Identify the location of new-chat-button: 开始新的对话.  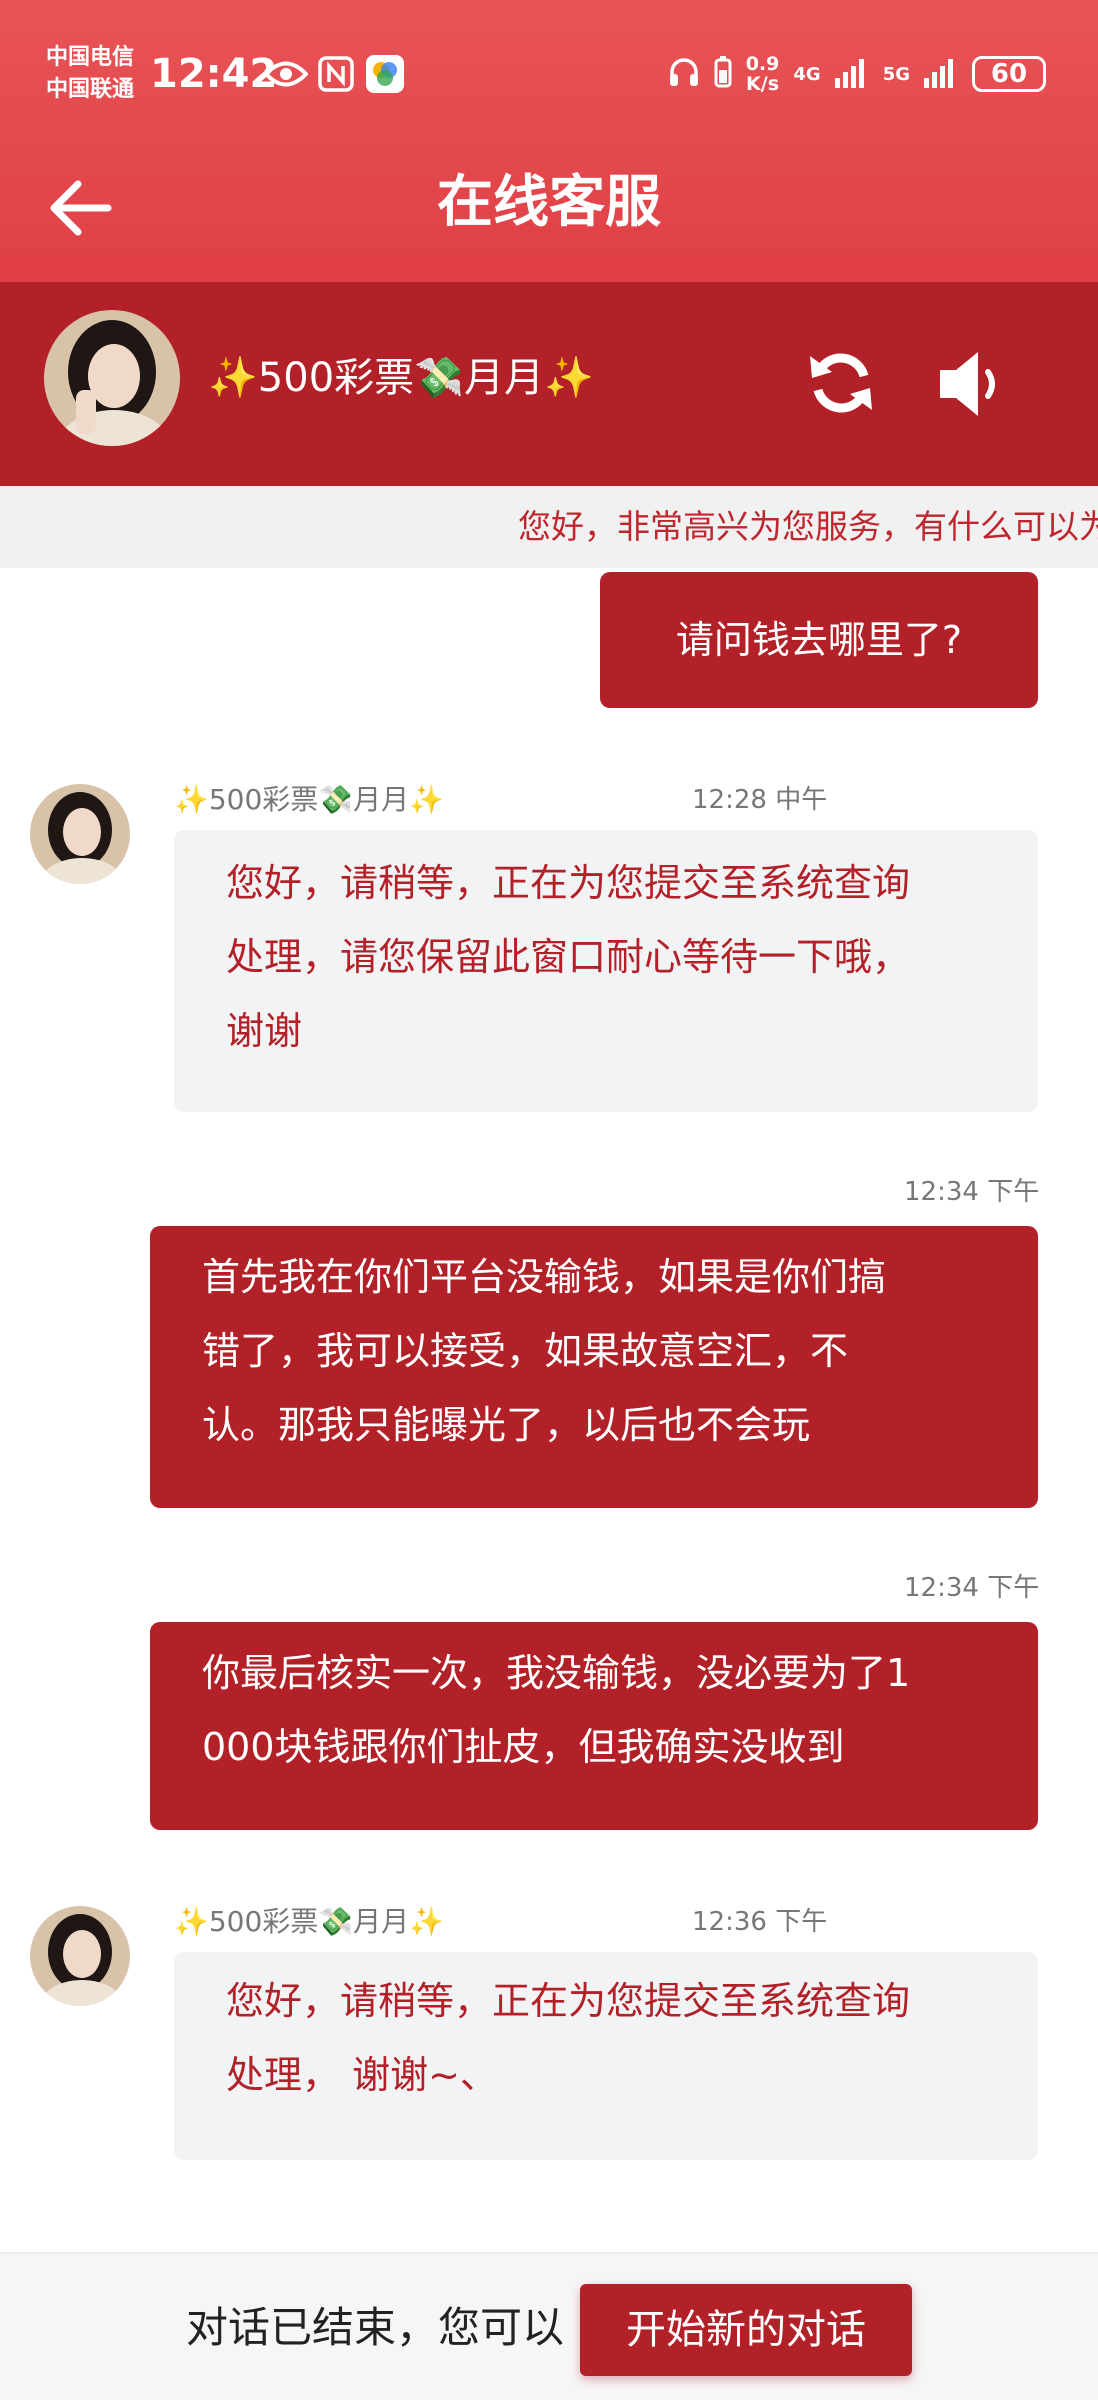
(746, 2330).